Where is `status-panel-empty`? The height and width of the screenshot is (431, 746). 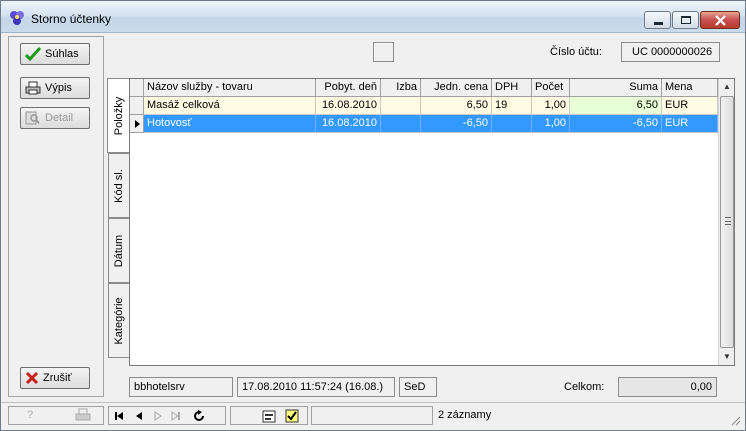 status-panel-empty is located at coordinates (372, 415).